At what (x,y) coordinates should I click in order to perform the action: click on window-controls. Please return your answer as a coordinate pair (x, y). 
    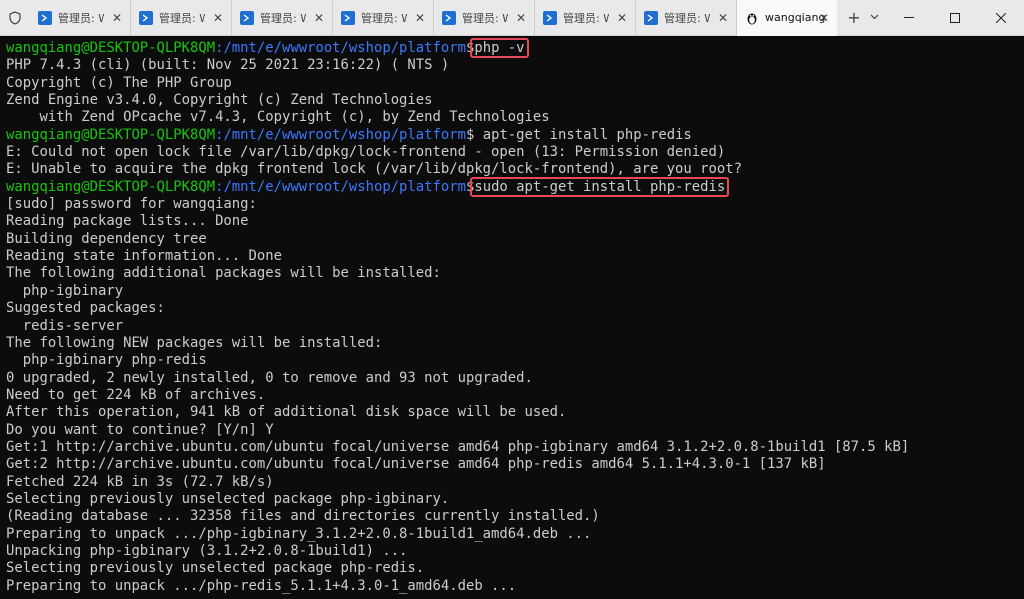
    Looking at the image, I should click on (955, 18).